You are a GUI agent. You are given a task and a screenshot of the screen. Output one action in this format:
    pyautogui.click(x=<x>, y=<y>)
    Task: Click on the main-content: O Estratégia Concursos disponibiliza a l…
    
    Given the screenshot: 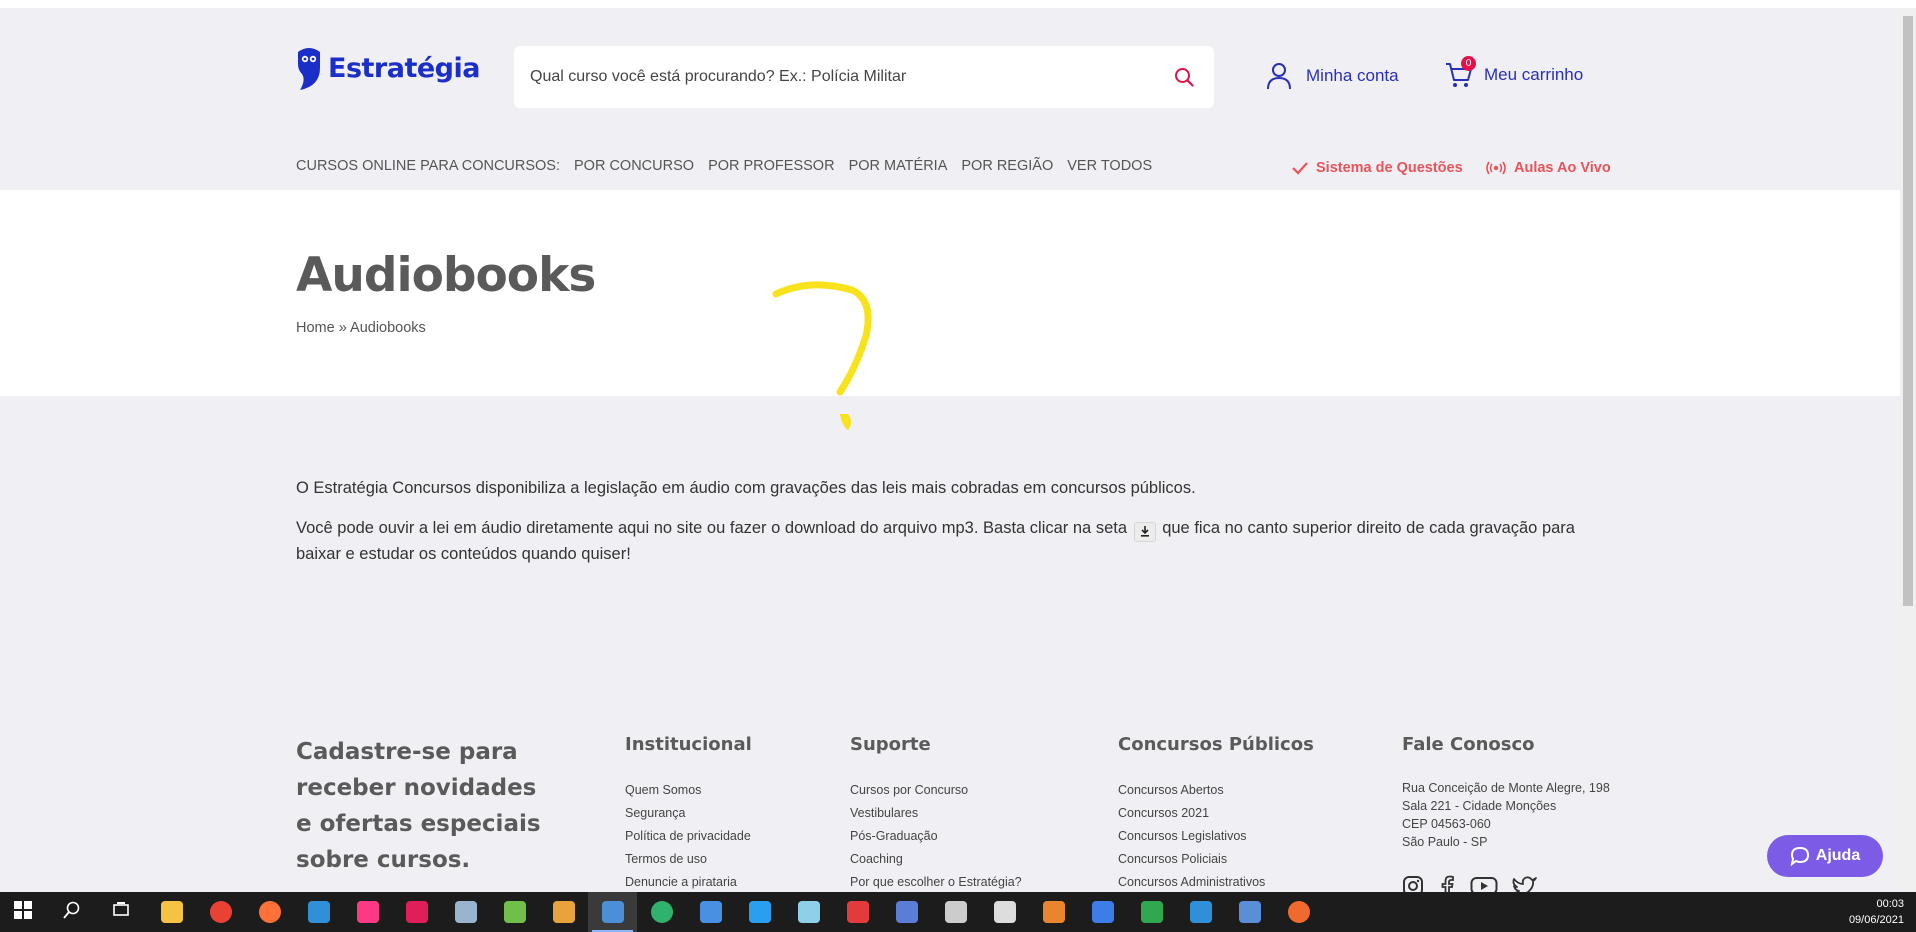 What is the action you would take?
    pyautogui.click(x=956, y=529)
    